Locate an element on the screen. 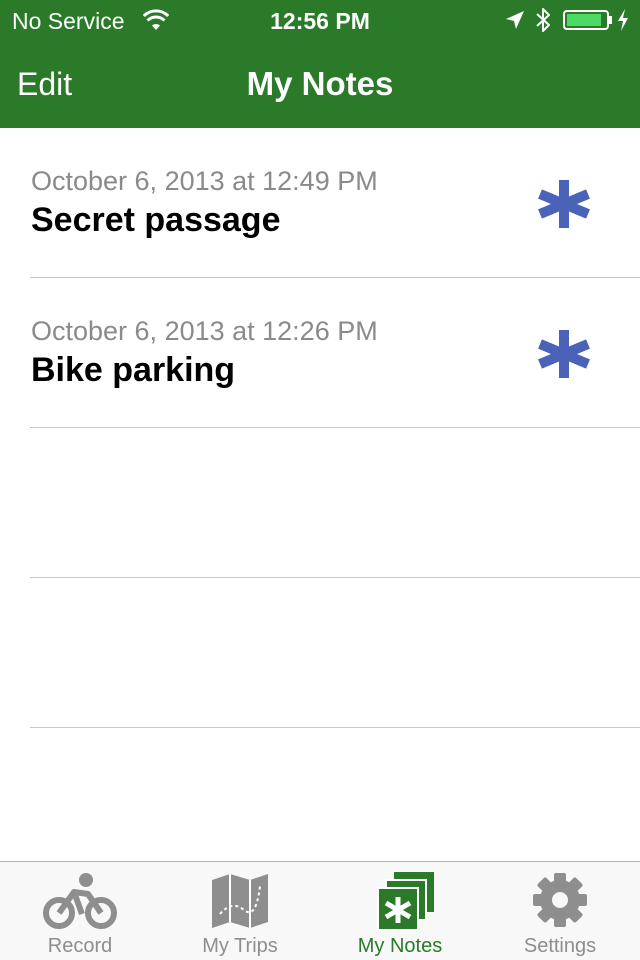 The width and height of the screenshot is (640, 960). tab-my-trips: My Trips is located at coordinates (240, 911).